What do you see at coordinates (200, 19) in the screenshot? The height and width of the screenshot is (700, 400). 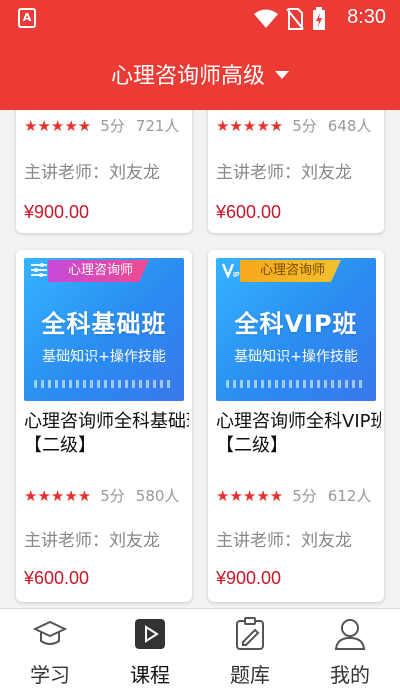 I see `status-bar: A 8:30` at bounding box center [200, 19].